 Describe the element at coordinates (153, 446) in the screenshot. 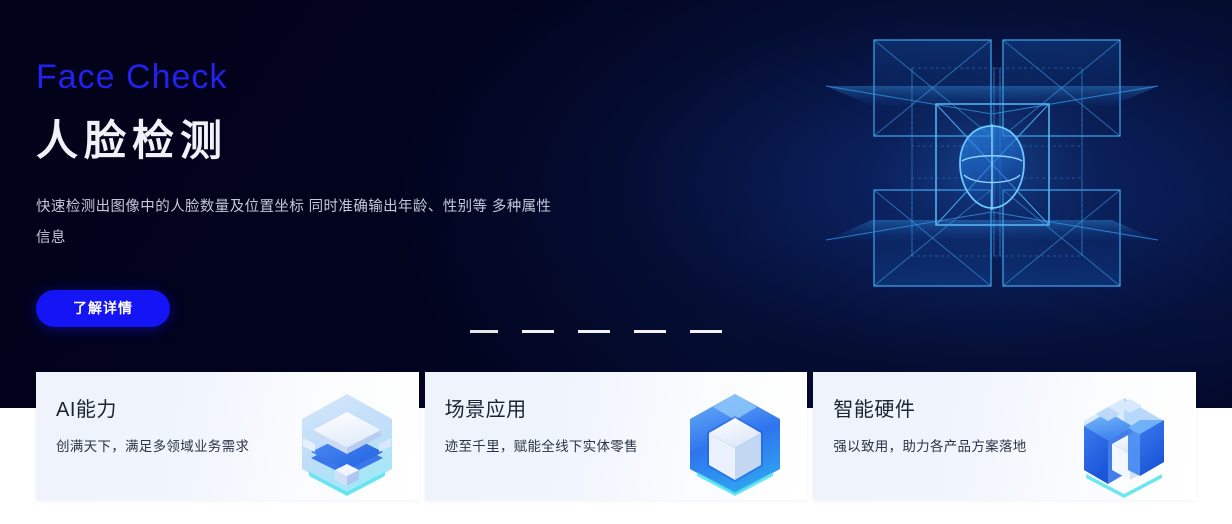

I see `card-description: 创满天下，满足多领域业务需求` at that location.